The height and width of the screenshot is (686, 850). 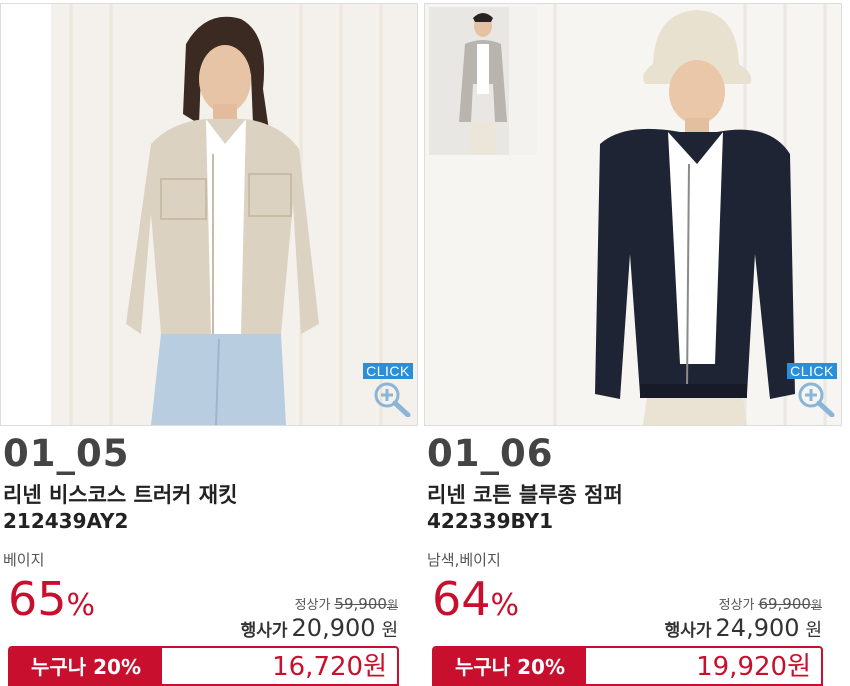 I want to click on promo-price: 19,920원, so click(x=753, y=667).